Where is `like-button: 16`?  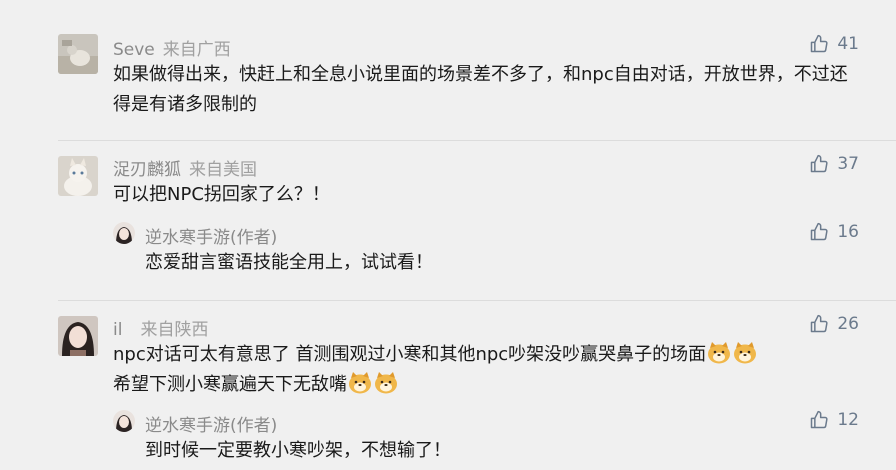
like-button: 16 is located at coordinates (834, 232).